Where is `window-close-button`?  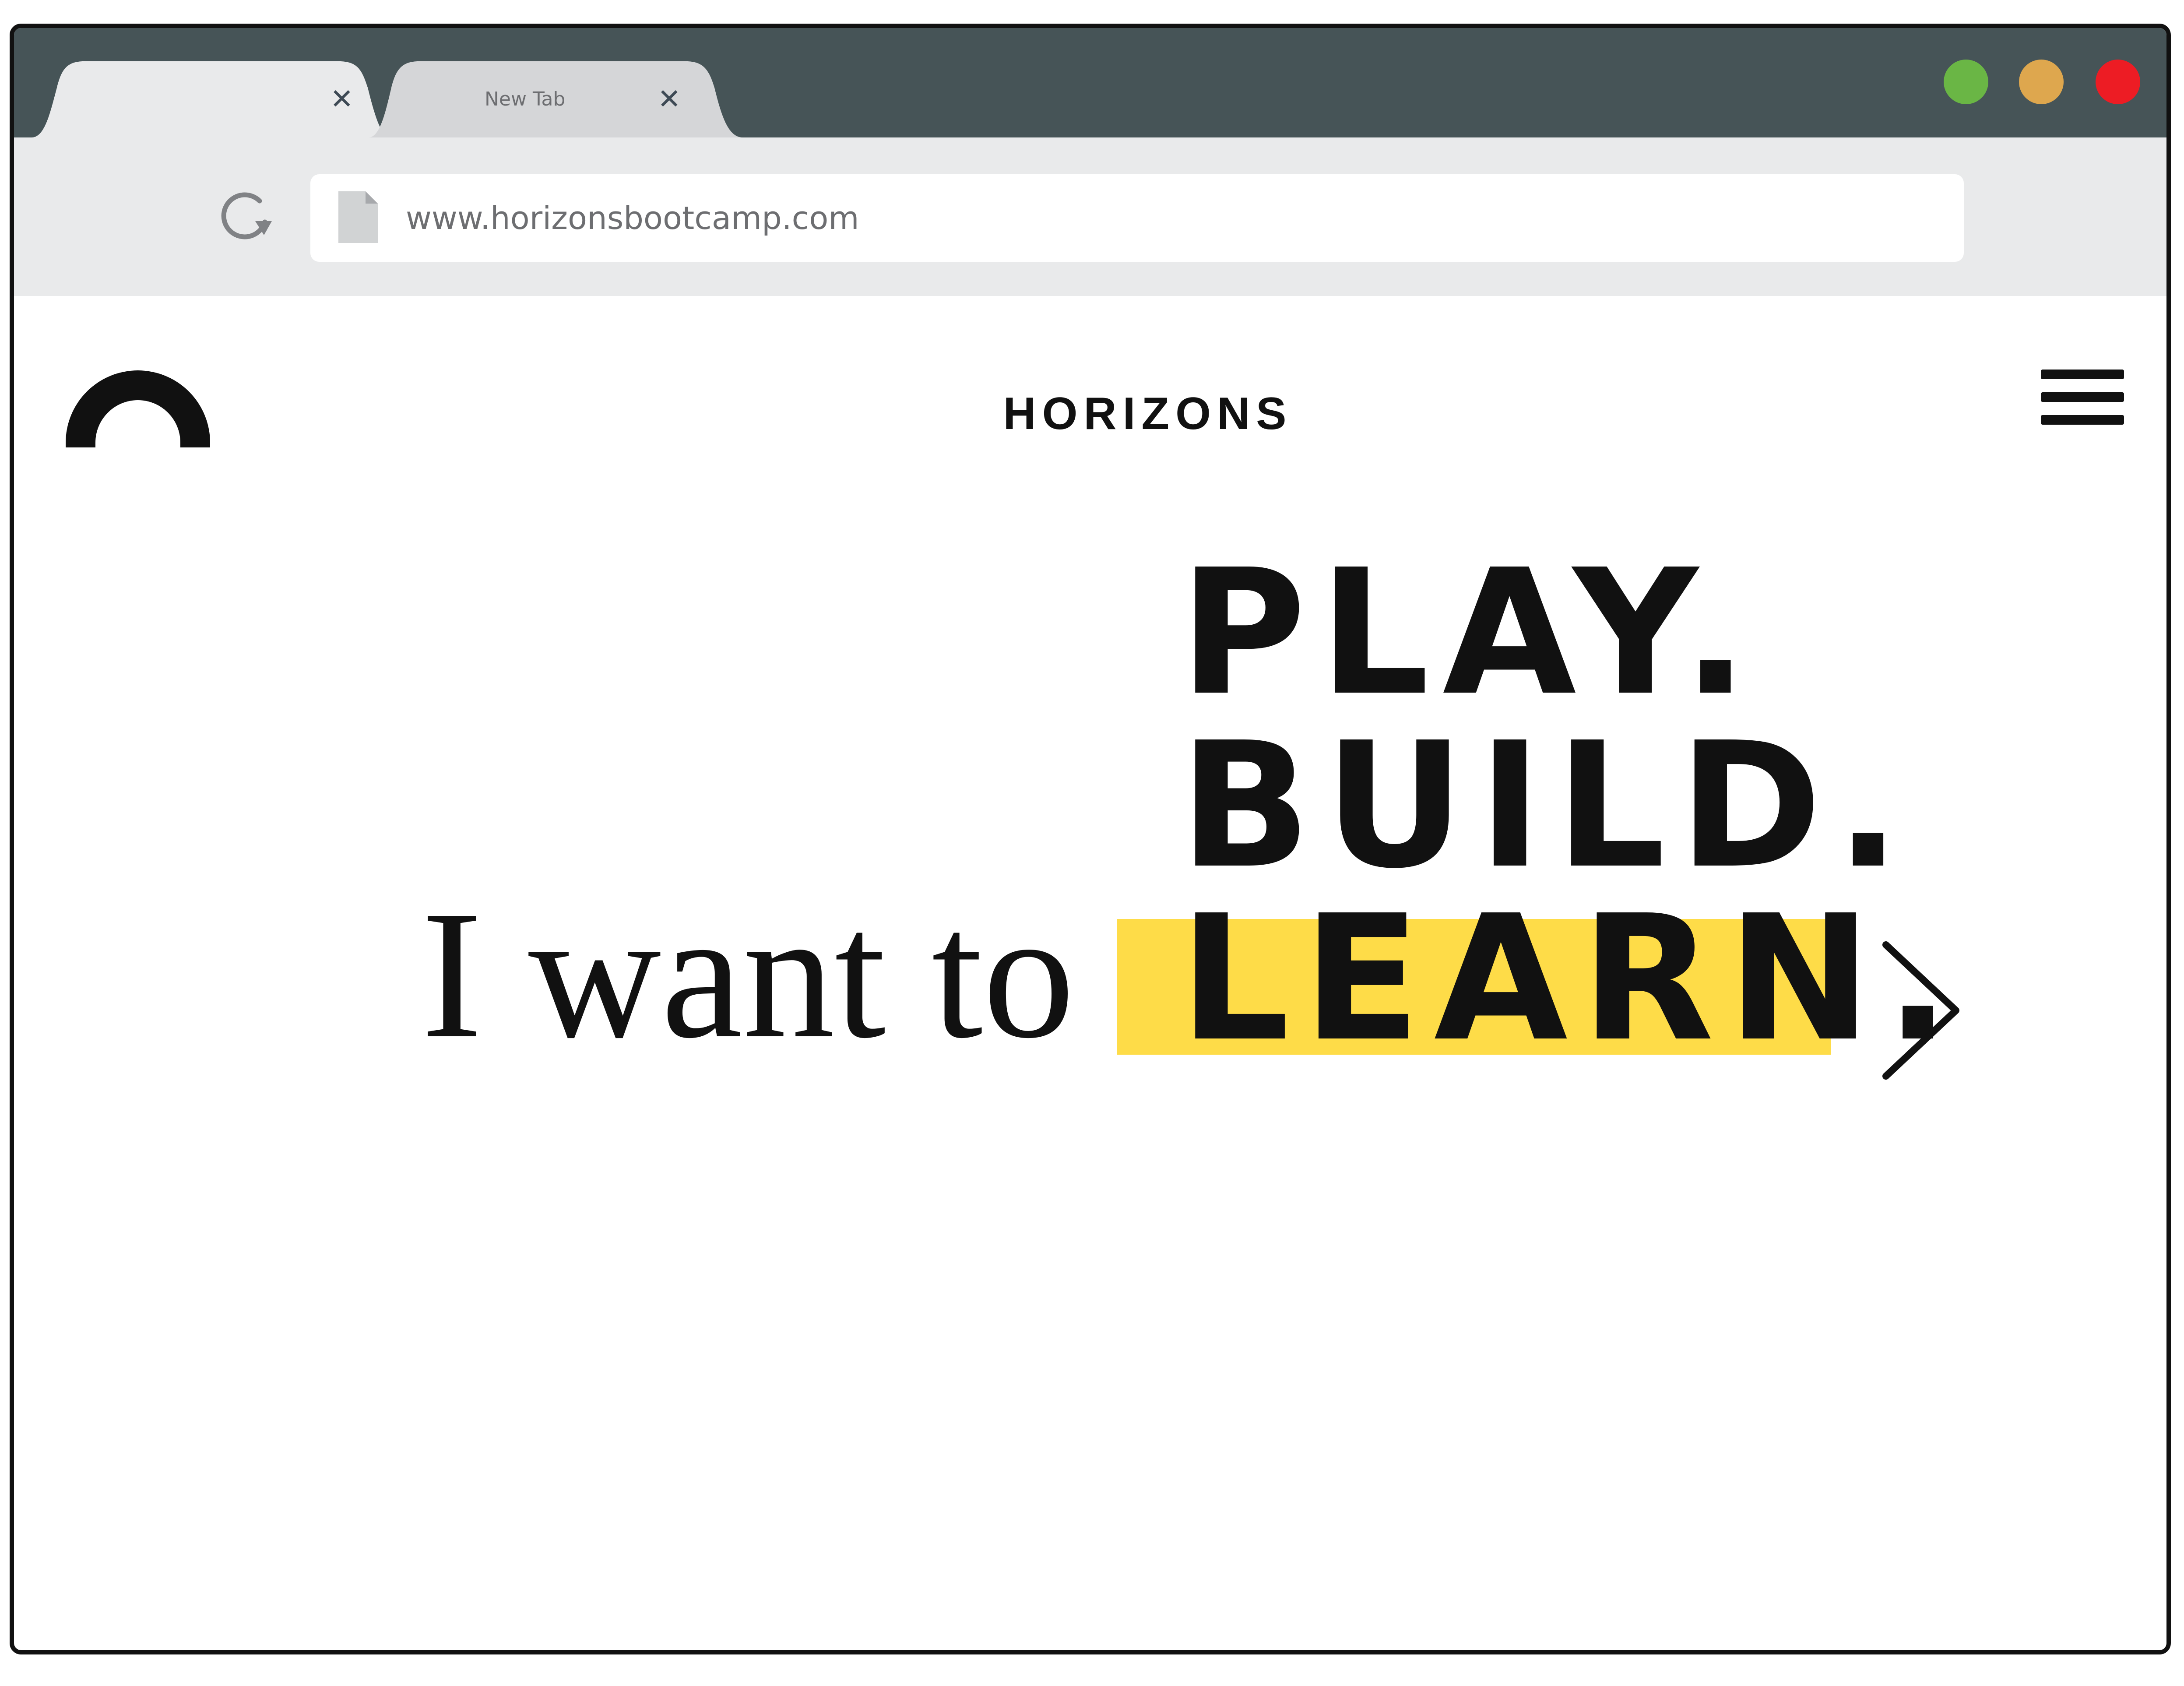 window-close-button is located at coordinates (2118, 82).